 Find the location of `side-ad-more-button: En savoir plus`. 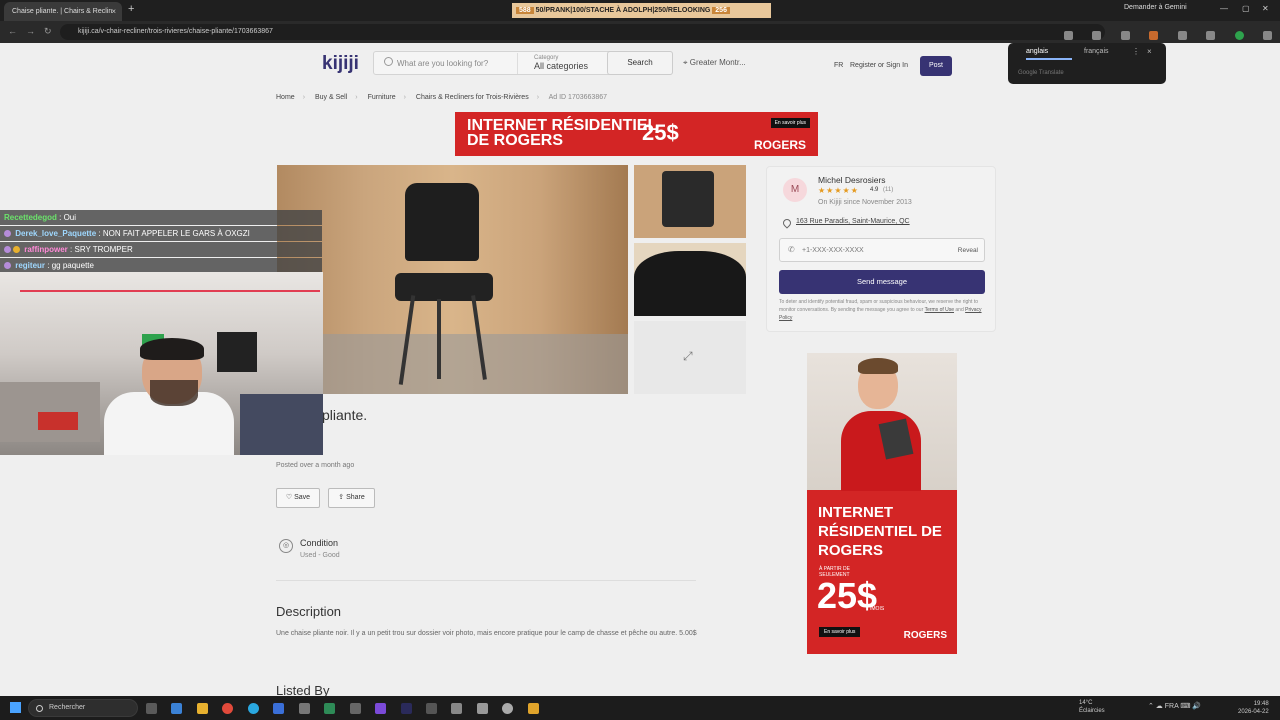

side-ad-more-button: En savoir plus is located at coordinates (840, 632).